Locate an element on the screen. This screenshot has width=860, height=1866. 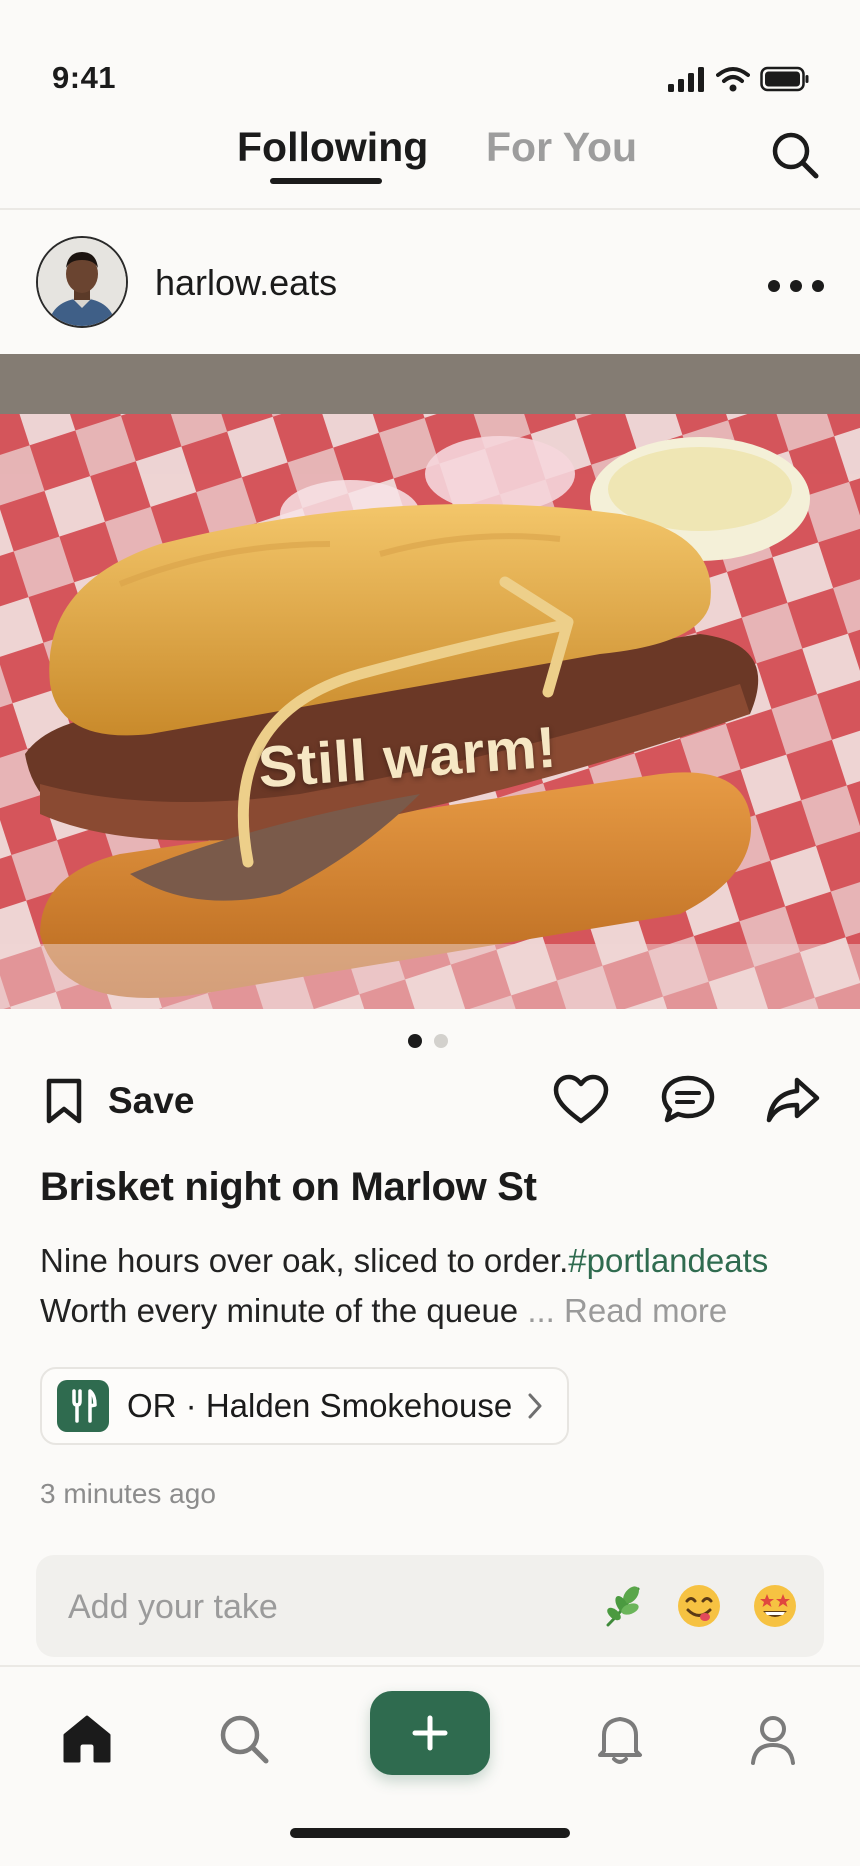
cellular-signal-icon is located at coordinates (686, 79).